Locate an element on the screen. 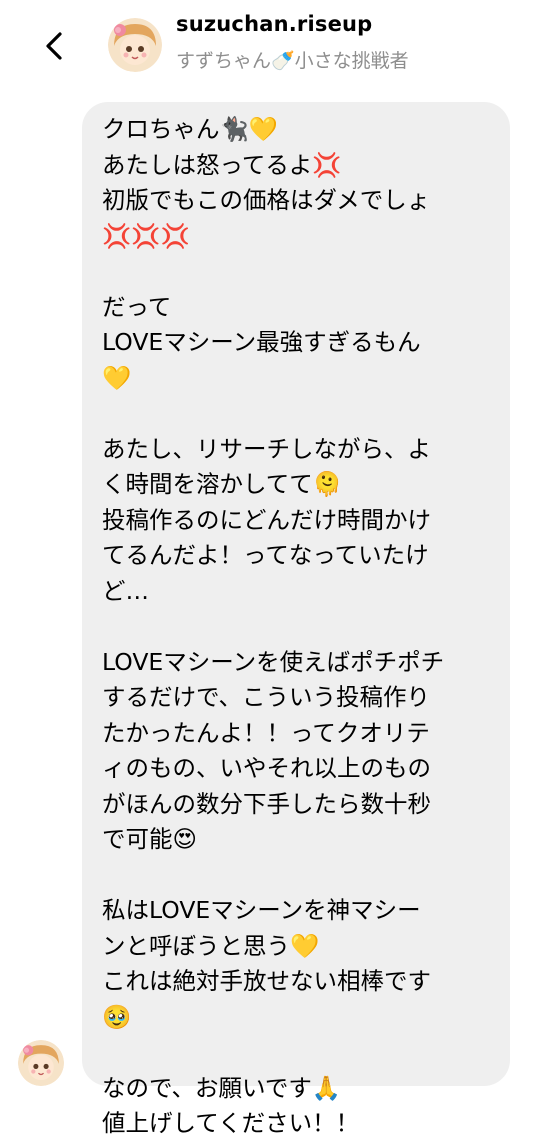 The image size is (535, 1142). profile-avatar-image is located at coordinates (135, 45).